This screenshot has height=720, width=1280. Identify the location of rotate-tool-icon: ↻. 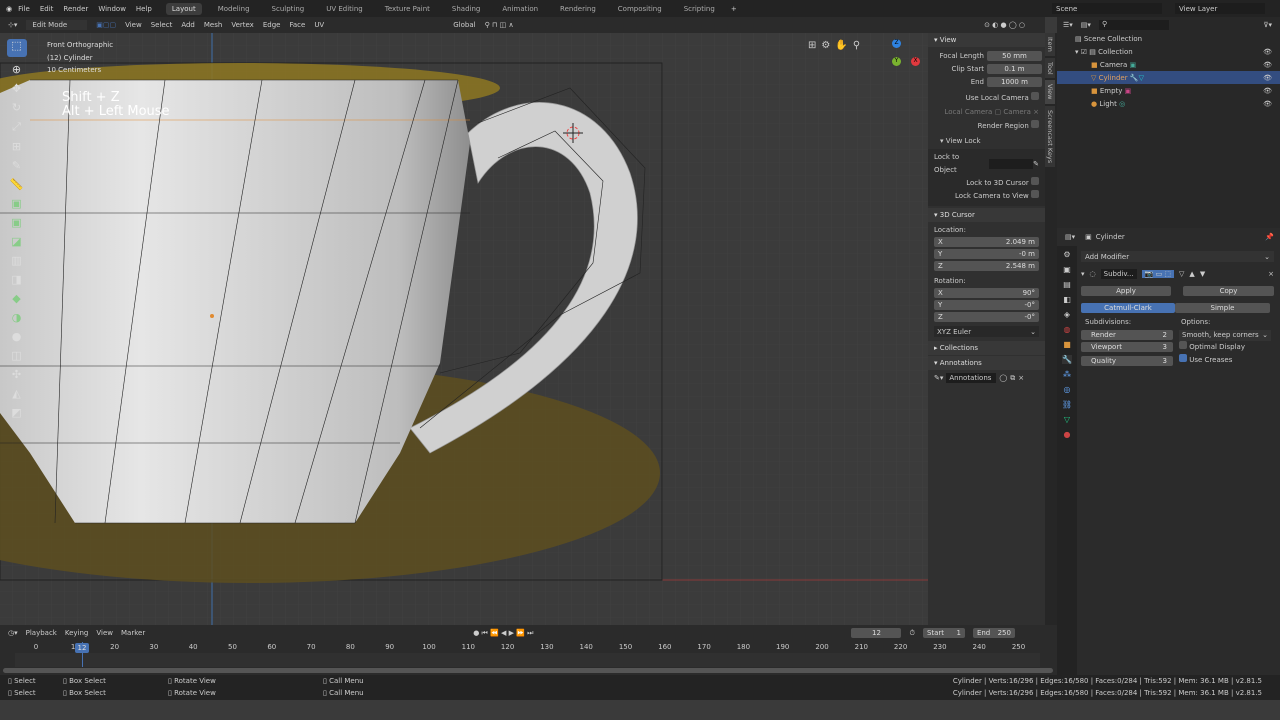
(16, 107).